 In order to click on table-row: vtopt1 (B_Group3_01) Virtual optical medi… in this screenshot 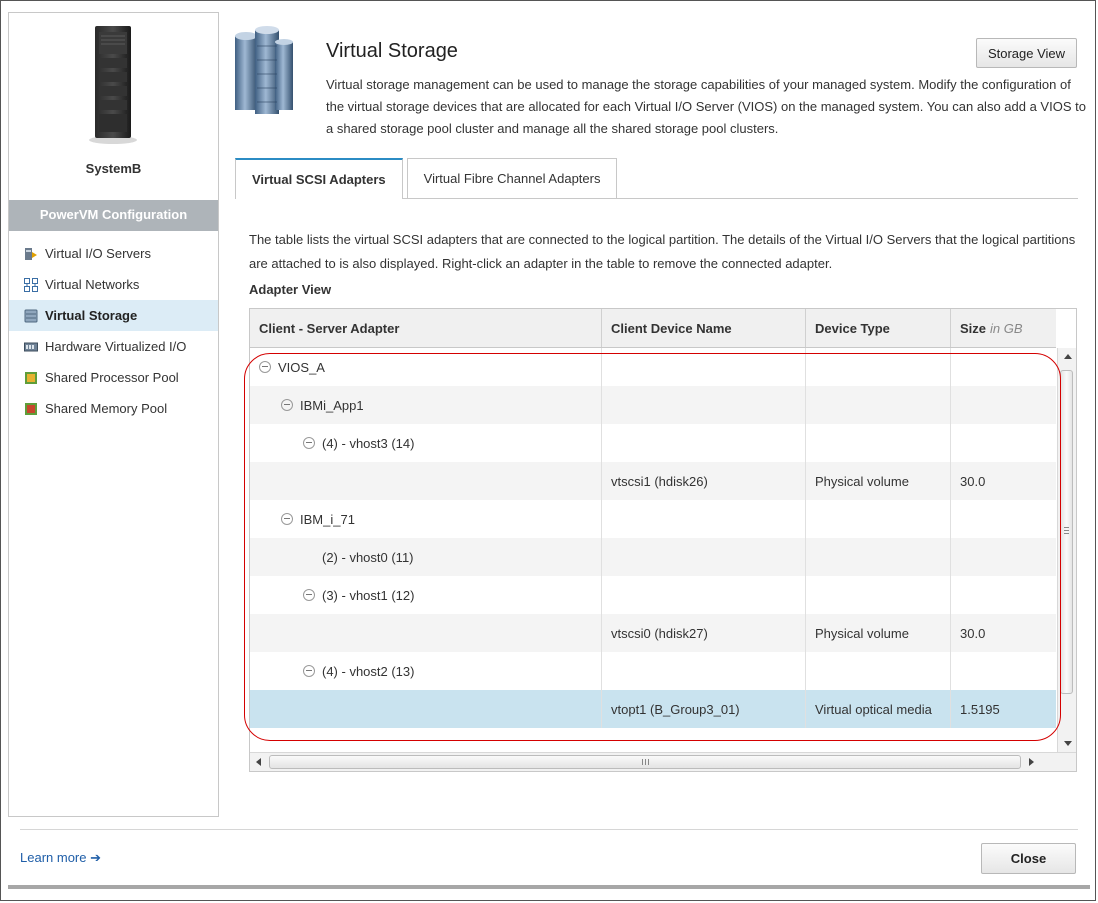, I will do `click(653, 709)`.